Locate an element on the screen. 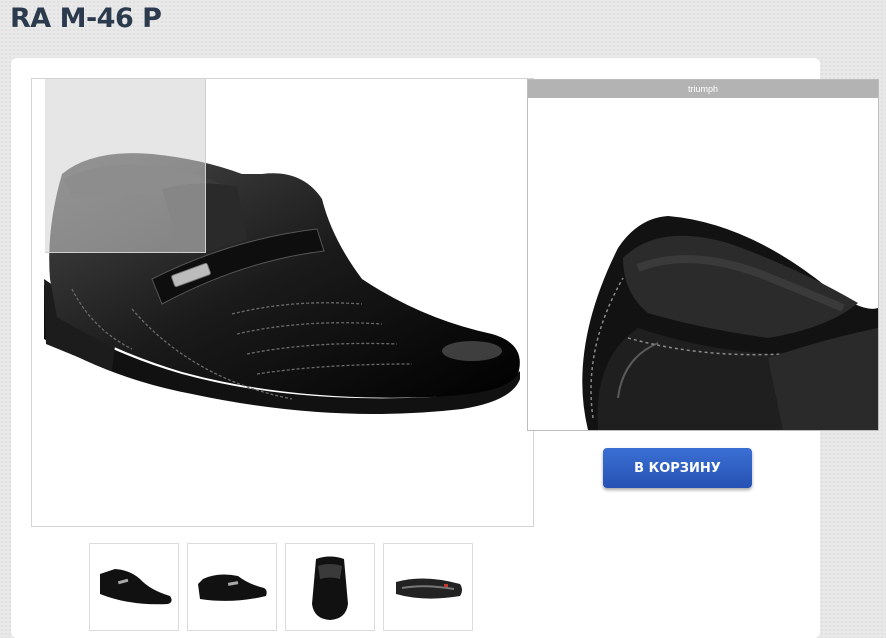 This screenshot has height=638, width=886. thumbnail-shoe-sole-icon is located at coordinates (429, 588).